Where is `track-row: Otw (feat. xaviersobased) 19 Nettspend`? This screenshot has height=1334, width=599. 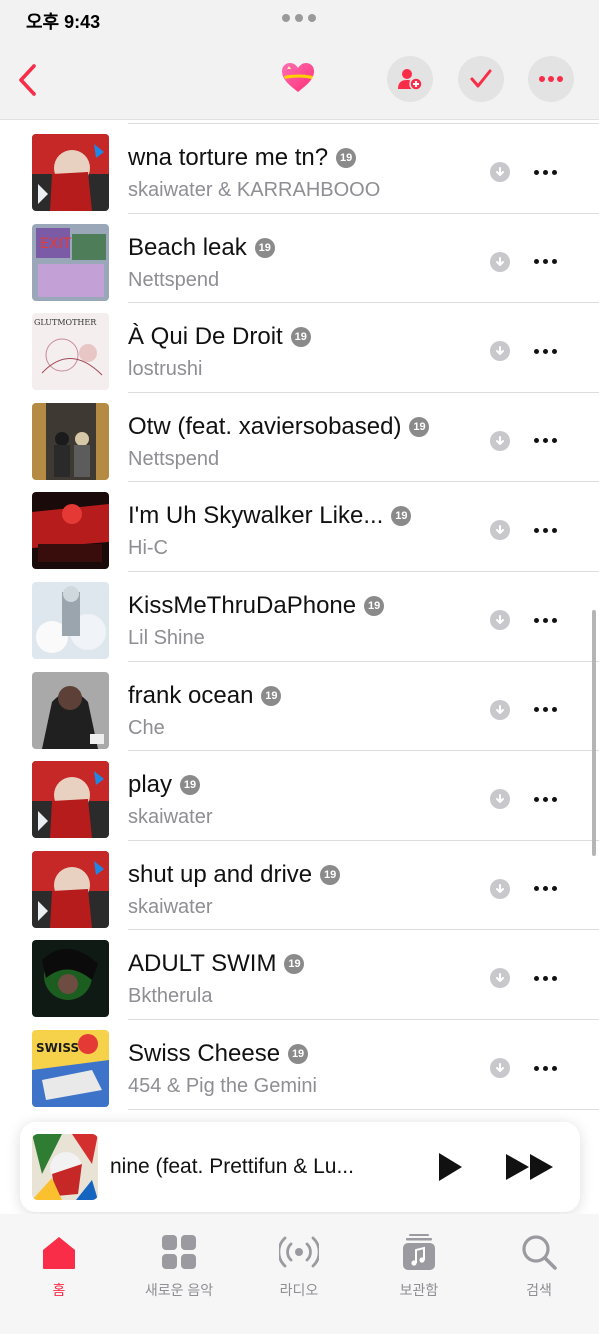
track-row: Otw (feat. xaviersobased) 19 Nettspend is located at coordinates (299, 438).